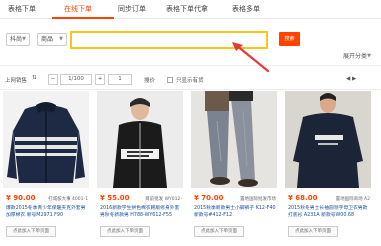 Image resolution: width=381 pixels, height=246 pixels. I want to click on product-price: ¥ 90.00, so click(21, 198).